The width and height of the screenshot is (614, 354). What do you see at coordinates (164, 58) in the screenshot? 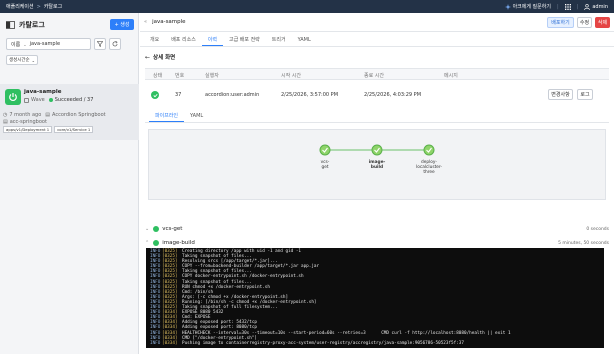
I see `back-label: 상세 화면` at bounding box center [164, 58].